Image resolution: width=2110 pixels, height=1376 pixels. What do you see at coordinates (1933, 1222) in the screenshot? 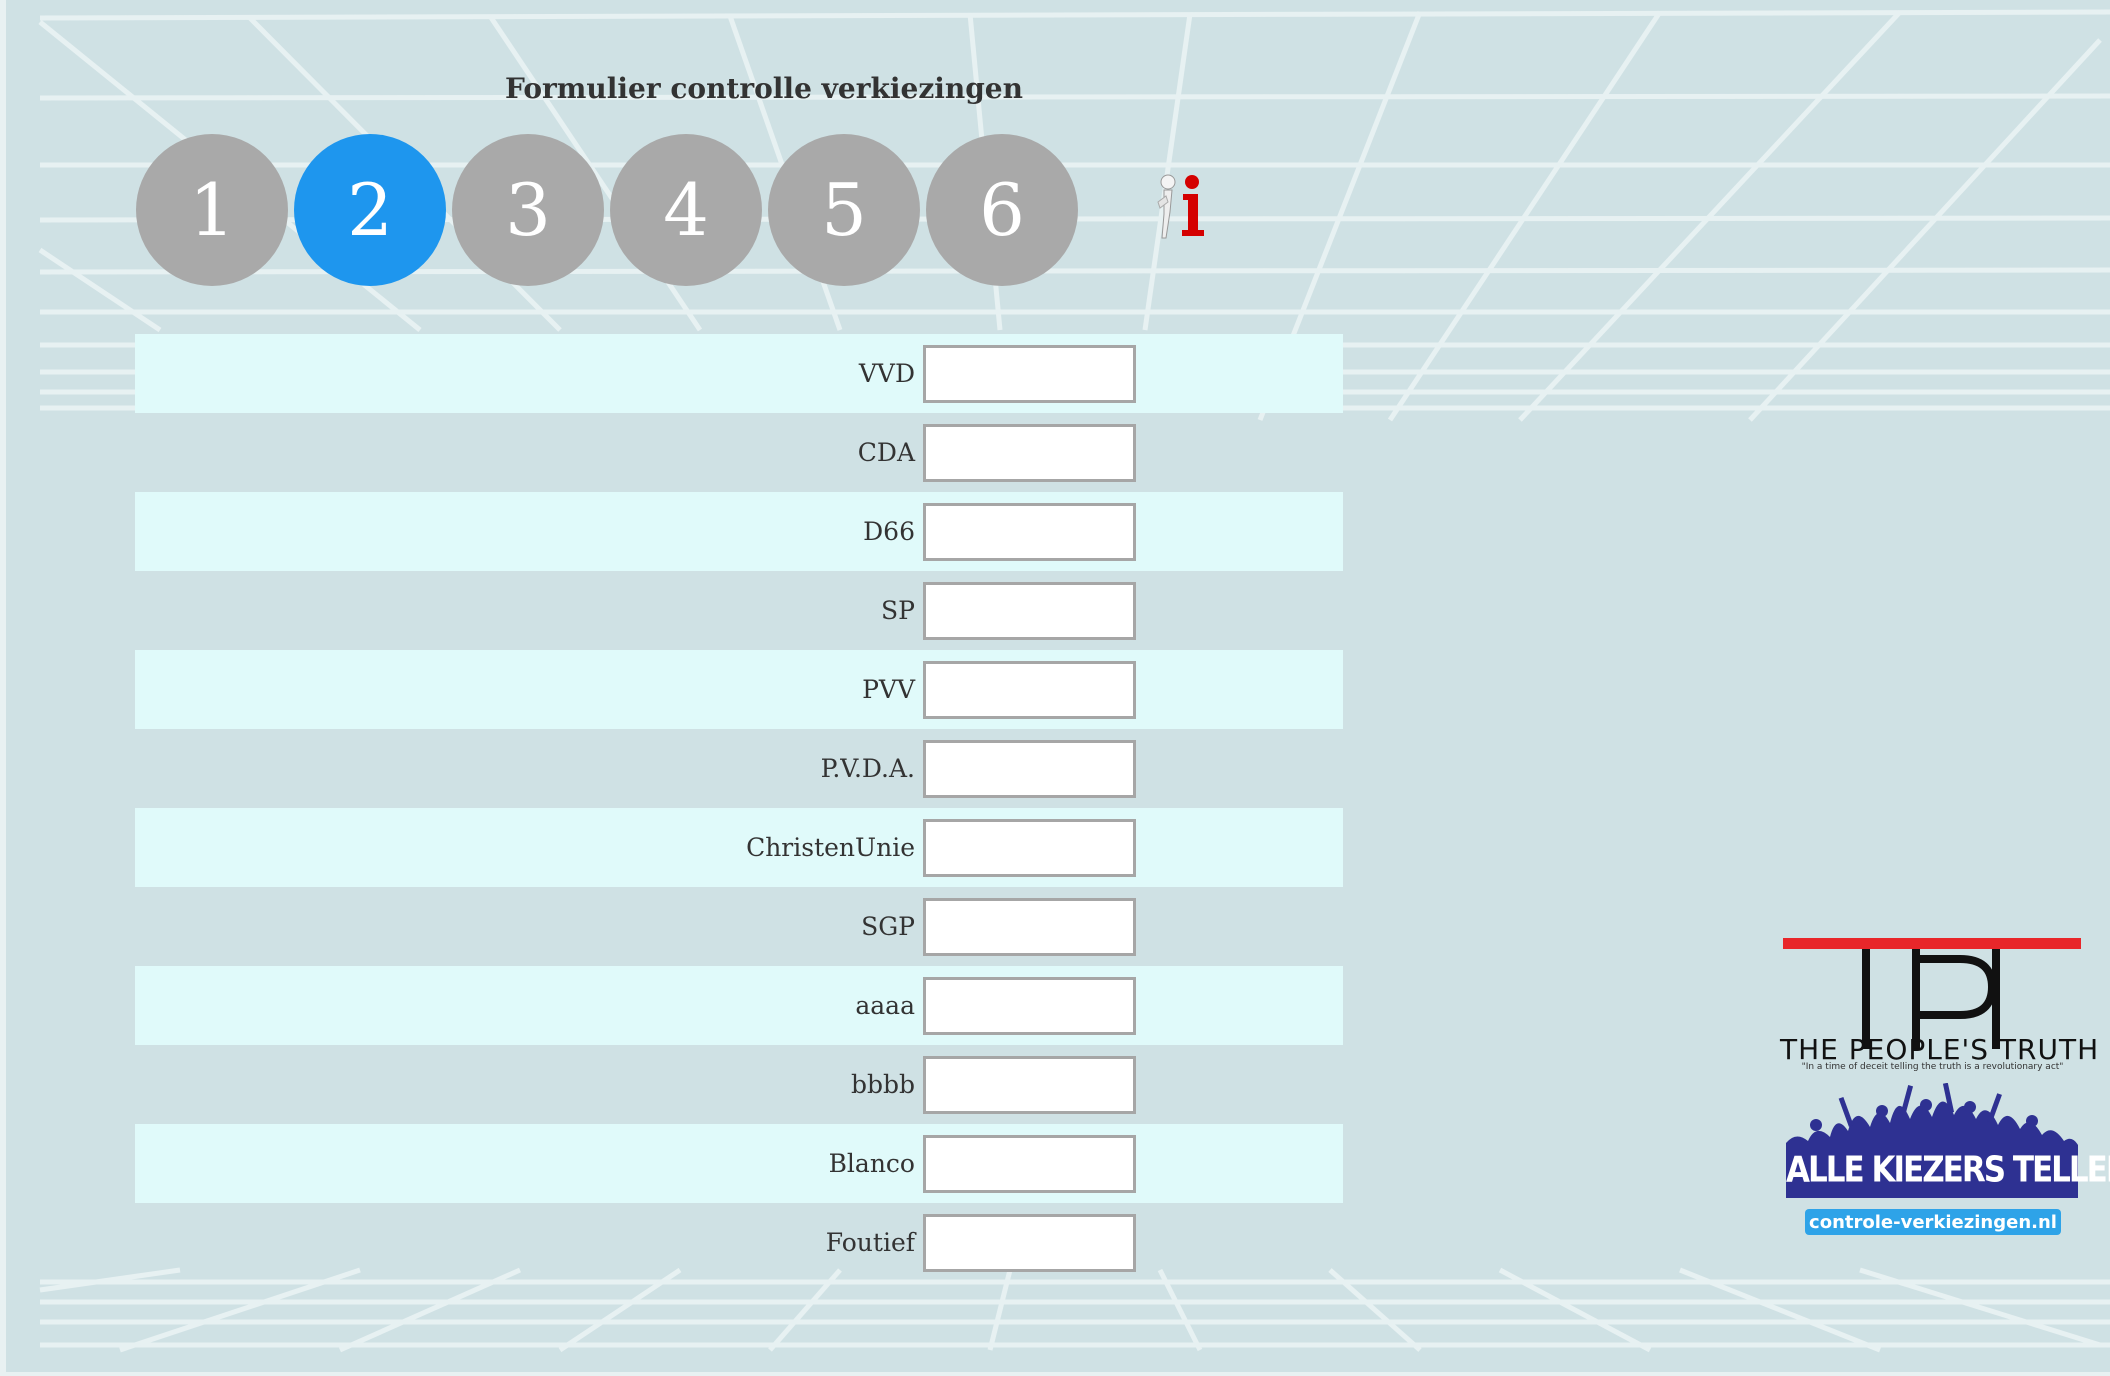
I see `site-badge: controle-verkiezingen.nl` at bounding box center [1933, 1222].